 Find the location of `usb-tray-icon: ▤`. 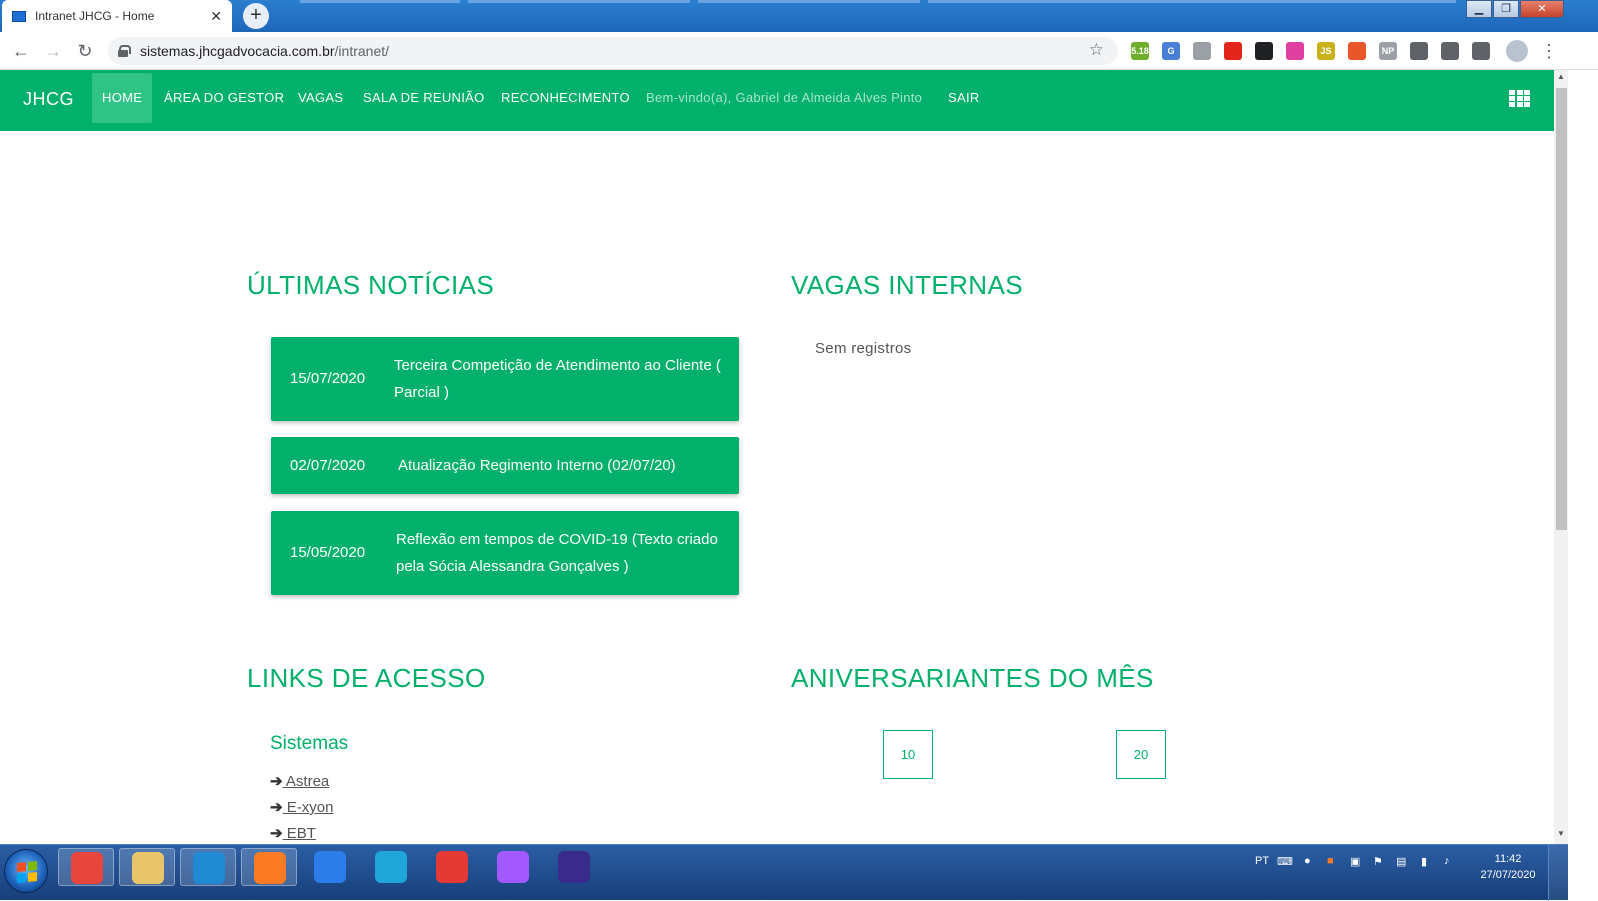

usb-tray-icon: ▤ is located at coordinates (1401, 861).